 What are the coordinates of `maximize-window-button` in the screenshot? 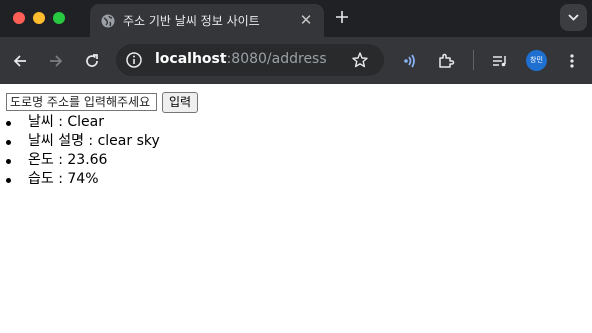 It's located at (59, 18).